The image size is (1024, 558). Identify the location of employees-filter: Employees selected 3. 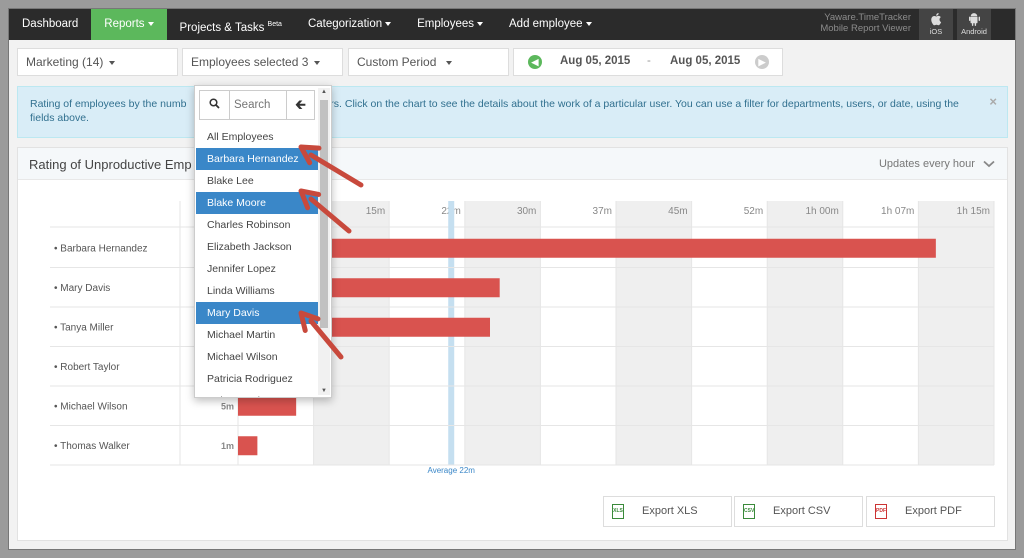
(262, 62).